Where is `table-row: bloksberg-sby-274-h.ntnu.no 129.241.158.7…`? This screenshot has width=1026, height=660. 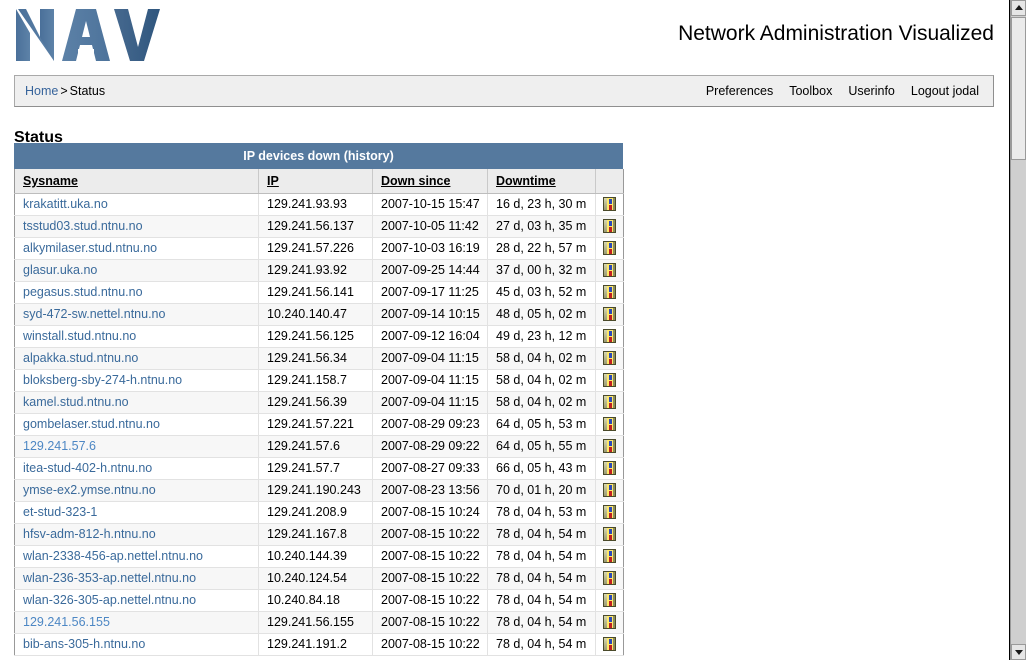 table-row: bloksberg-sby-274-h.ntnu.no 129.241.158.7… is located at coordinates (319, 380).